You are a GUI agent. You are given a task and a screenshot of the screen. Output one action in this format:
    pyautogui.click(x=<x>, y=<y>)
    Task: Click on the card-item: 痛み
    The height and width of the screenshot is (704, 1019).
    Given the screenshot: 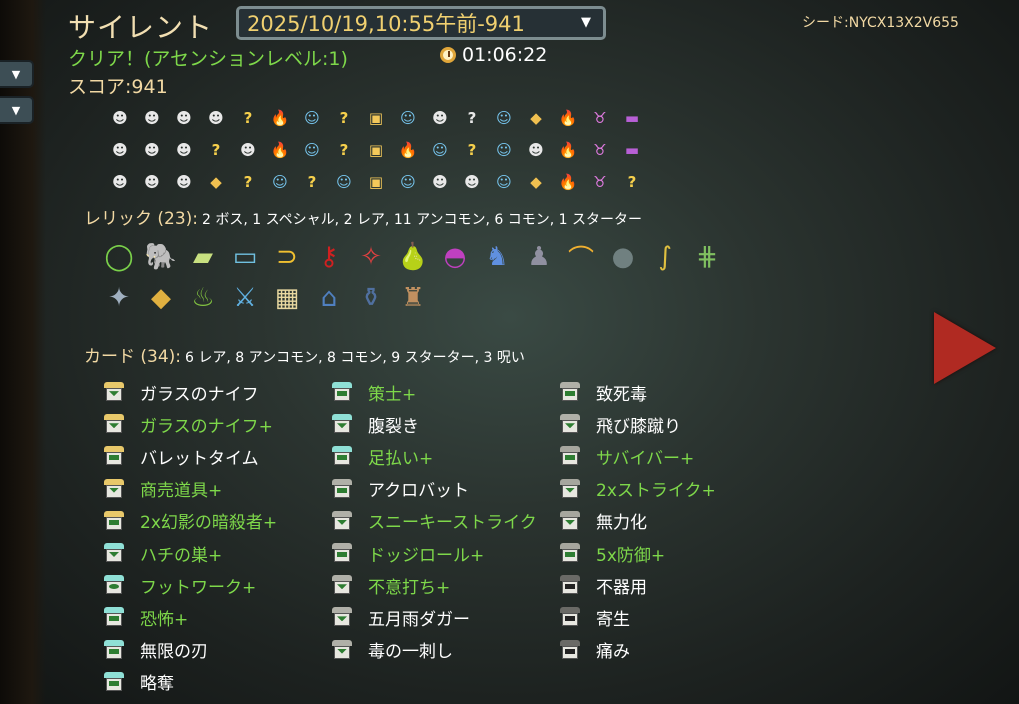 What is the action you would take?
    pyautogui.click(x=660, y=650)
    